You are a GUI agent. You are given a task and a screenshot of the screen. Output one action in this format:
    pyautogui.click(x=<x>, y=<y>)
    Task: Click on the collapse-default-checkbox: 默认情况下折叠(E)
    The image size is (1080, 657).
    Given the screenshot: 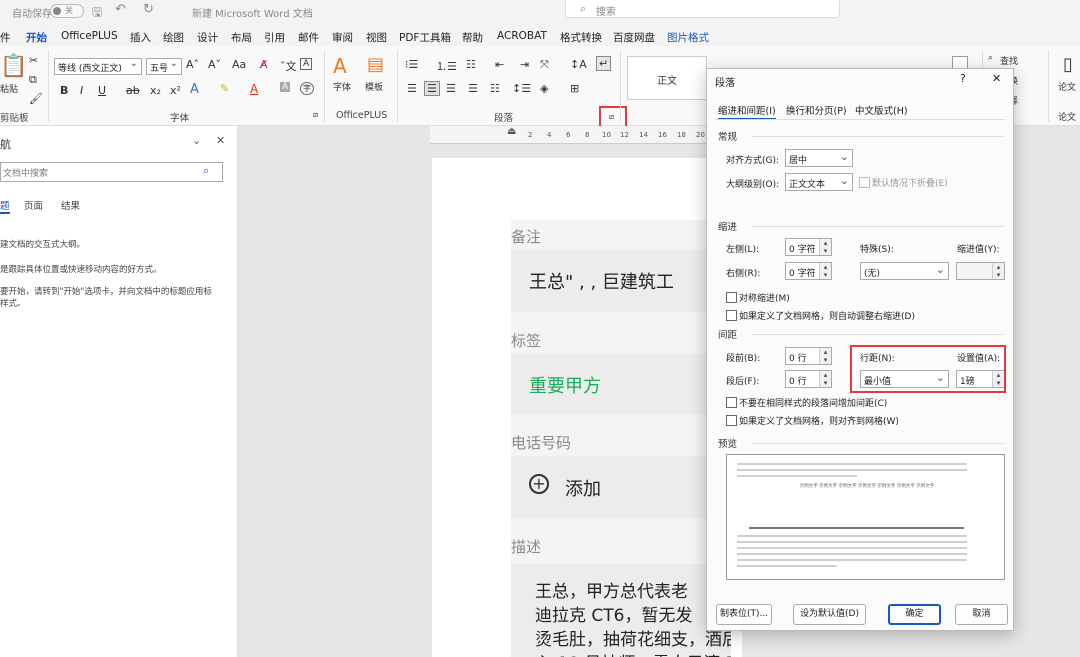 What is the action you would take?
    pyautogui.click(x=903, y=182)
    